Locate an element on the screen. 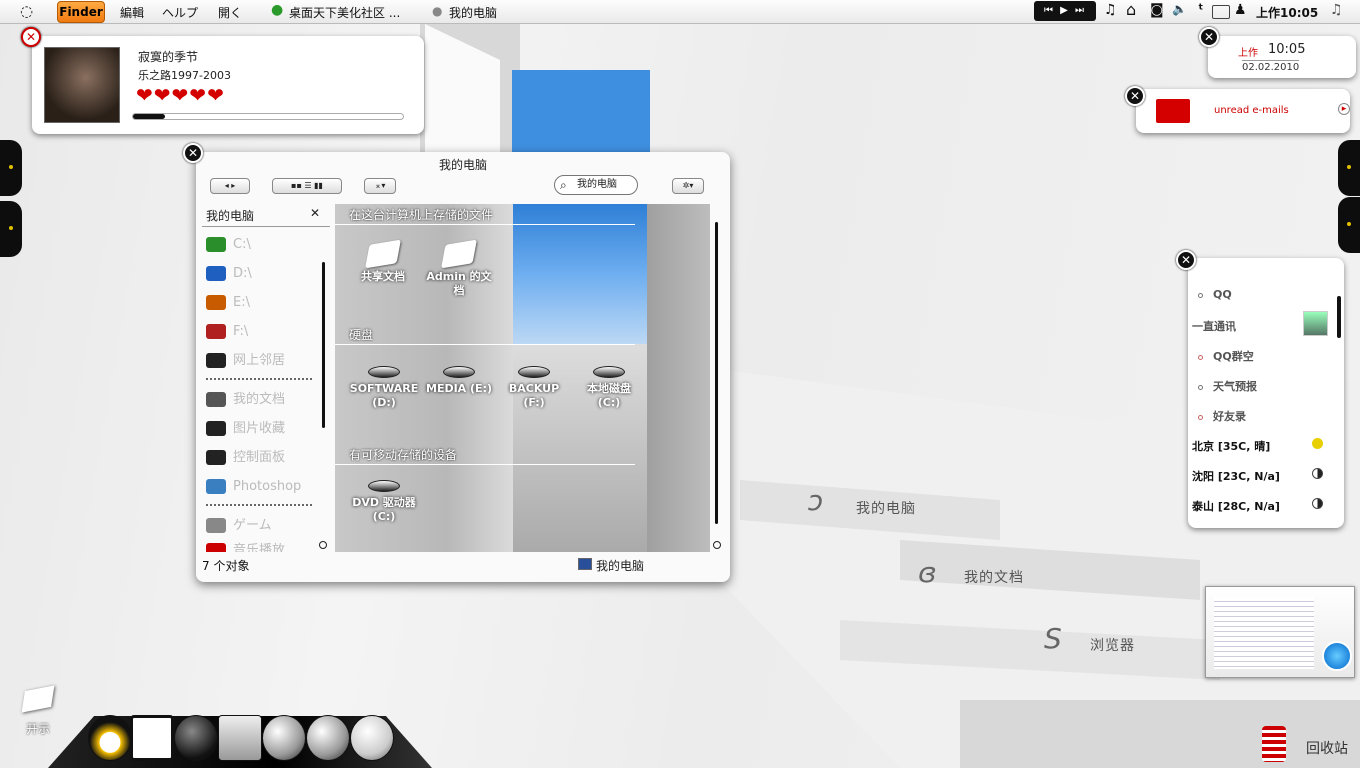 This screenshot has width=1360, height=768. clock-close-button: ✕ is located at coordinates (1209, 37).